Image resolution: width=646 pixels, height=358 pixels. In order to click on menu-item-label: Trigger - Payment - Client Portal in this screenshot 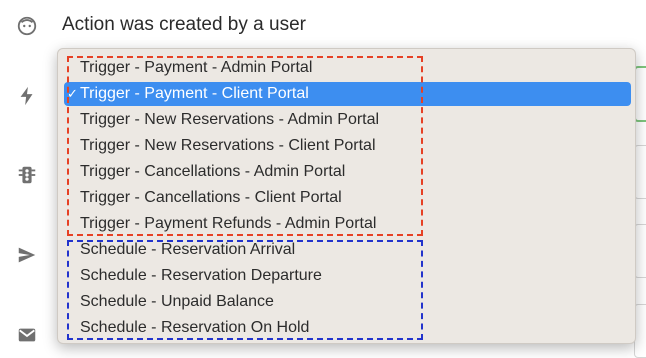, I will do `click(194, 93)`.